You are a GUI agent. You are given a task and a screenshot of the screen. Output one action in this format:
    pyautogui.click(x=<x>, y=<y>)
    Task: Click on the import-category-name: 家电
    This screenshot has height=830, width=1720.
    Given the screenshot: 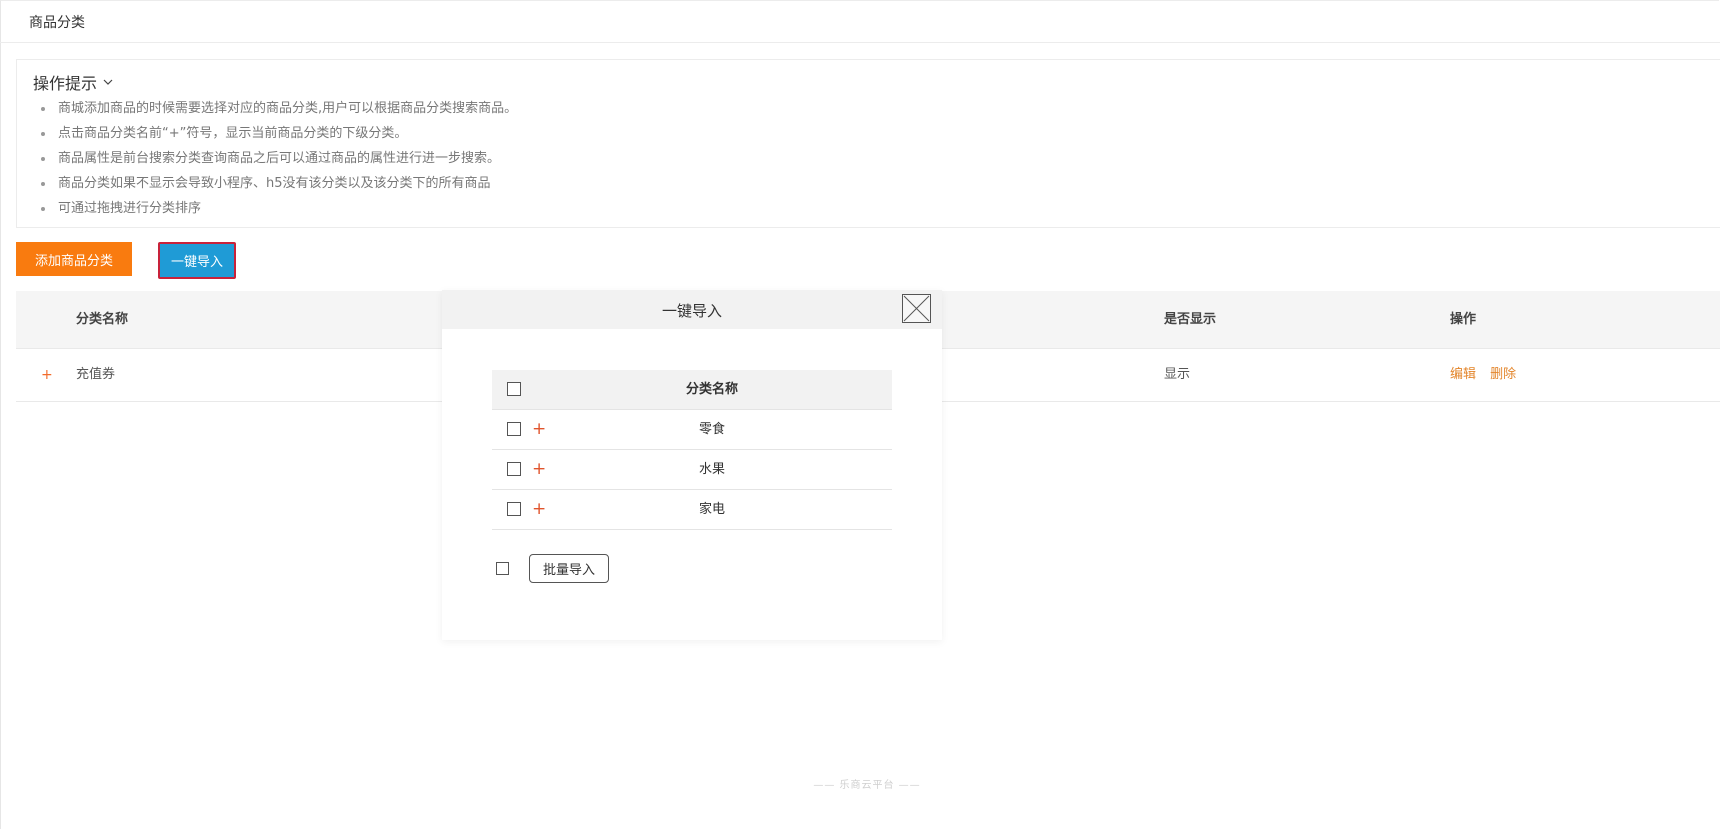 What is the action you would take?
    pyautogui.click(x=711, y=509)
    